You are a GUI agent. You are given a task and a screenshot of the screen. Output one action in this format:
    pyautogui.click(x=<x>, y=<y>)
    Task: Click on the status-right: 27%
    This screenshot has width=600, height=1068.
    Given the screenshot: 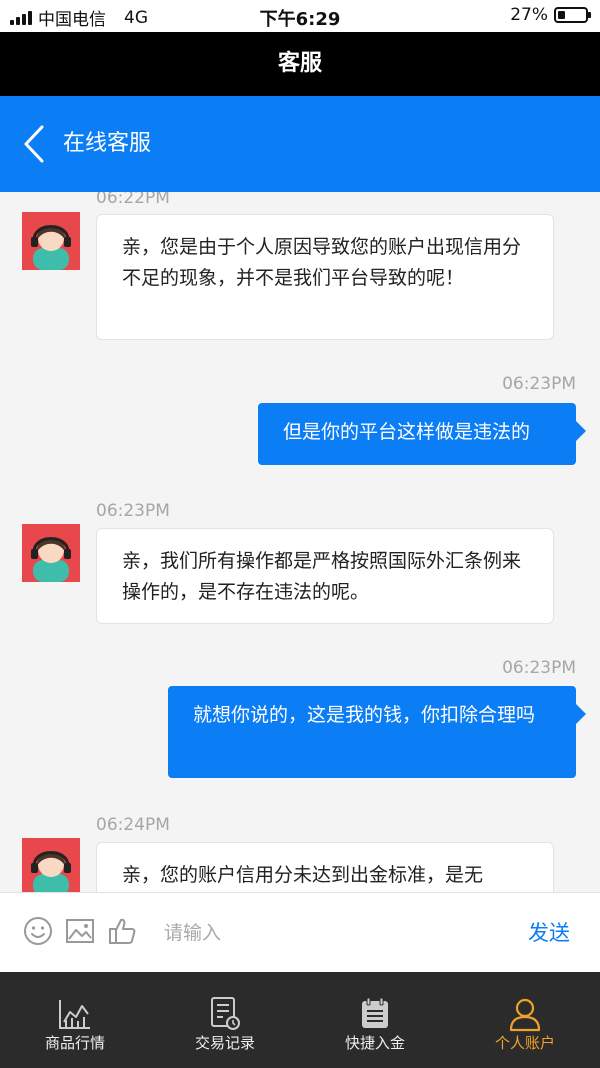 What is the action you would take?
    pyautogui.click(x=550, y=15)
    